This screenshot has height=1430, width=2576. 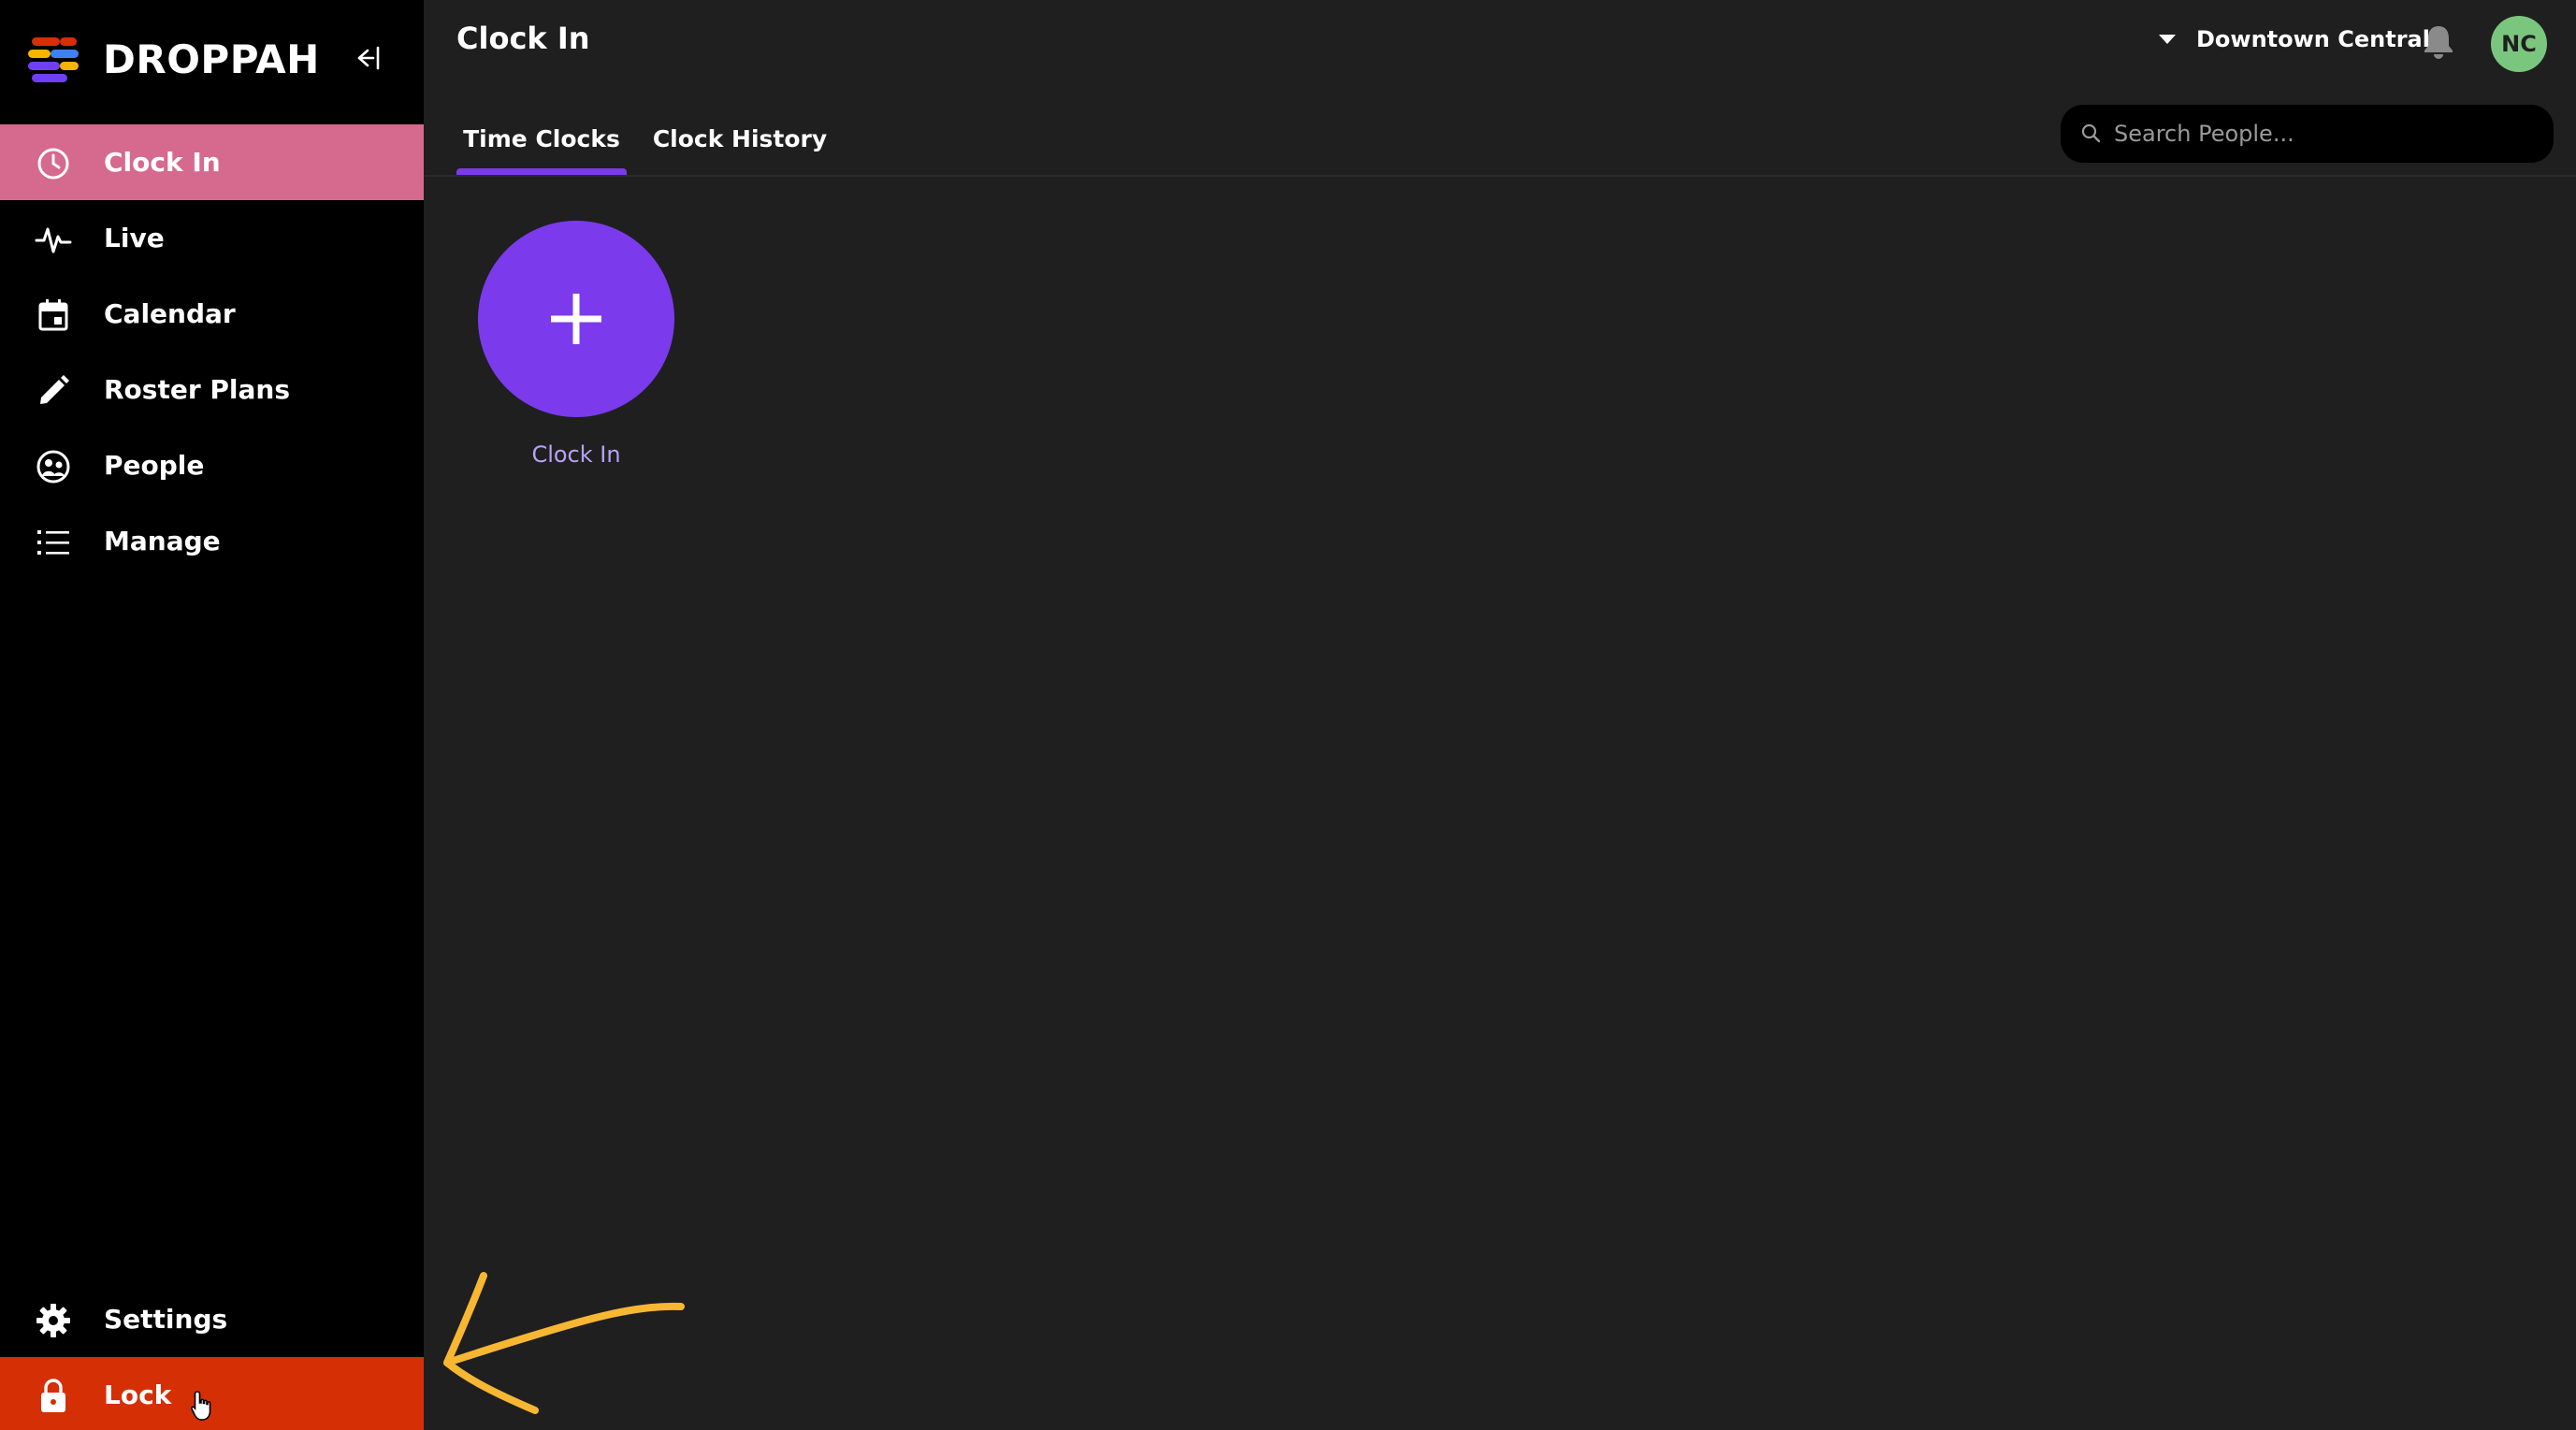 I want to click on calendar-icon, so click(x=53, y=315).